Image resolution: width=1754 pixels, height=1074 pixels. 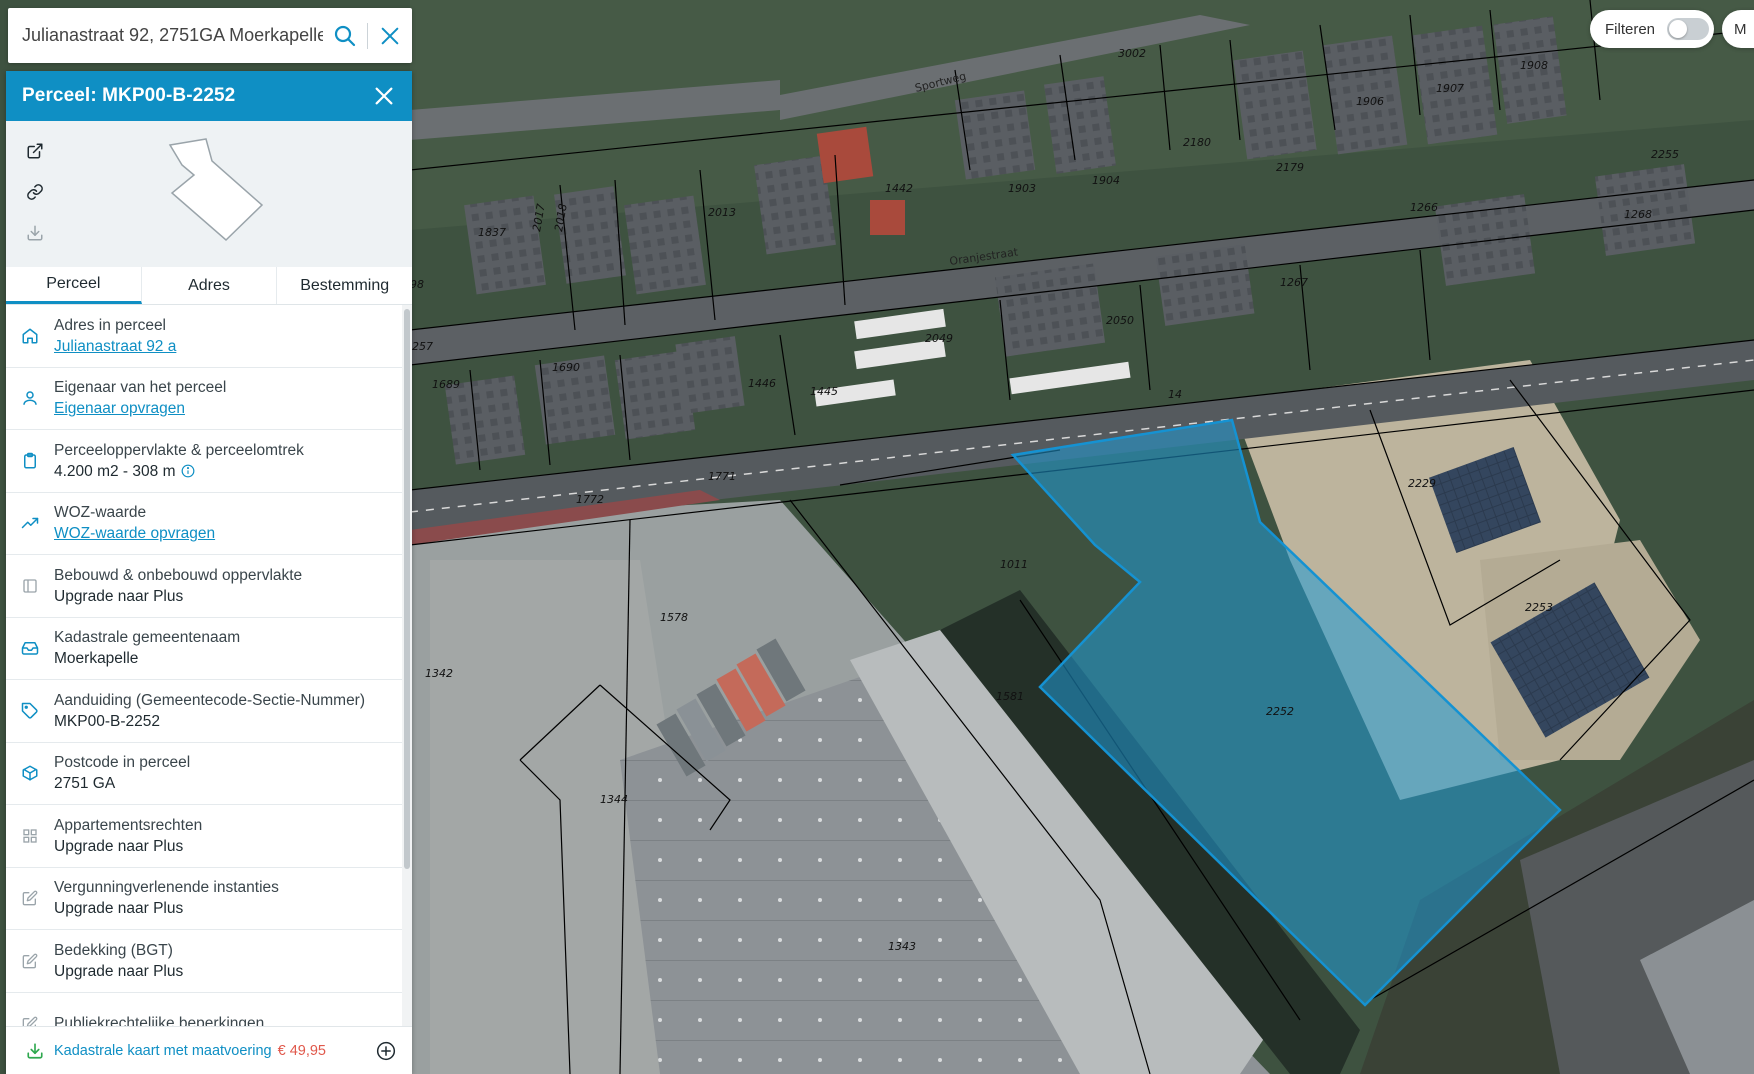 What do you see at coordinates (417, 284) in the screenshot?
I see `plot-number: 98` at bounding box center [417, 284].